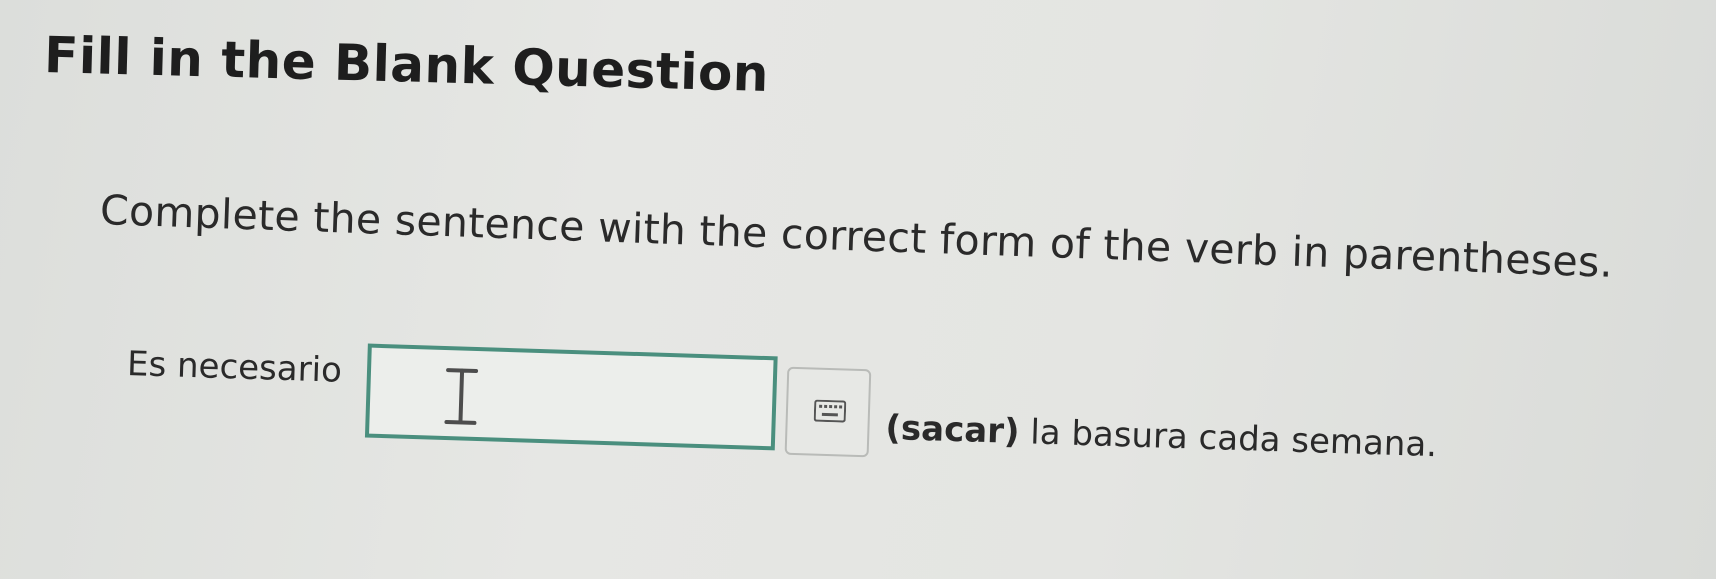 This screenshot has width=1716, height=579. I want to click on keyboard-icon, so click(830, 411).